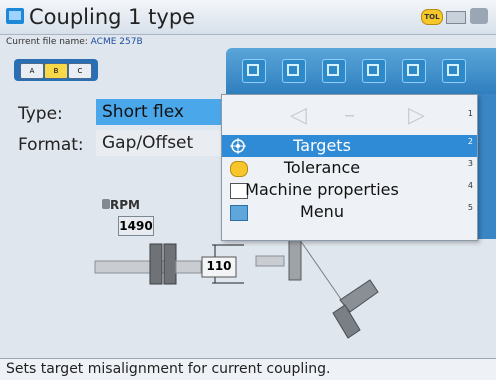 This screenshot has width=496, height=380. What do you see at coordinates (470, 185) in the screenshot?
I see `menu-item-number: 4` at bounding box center [470, 185].